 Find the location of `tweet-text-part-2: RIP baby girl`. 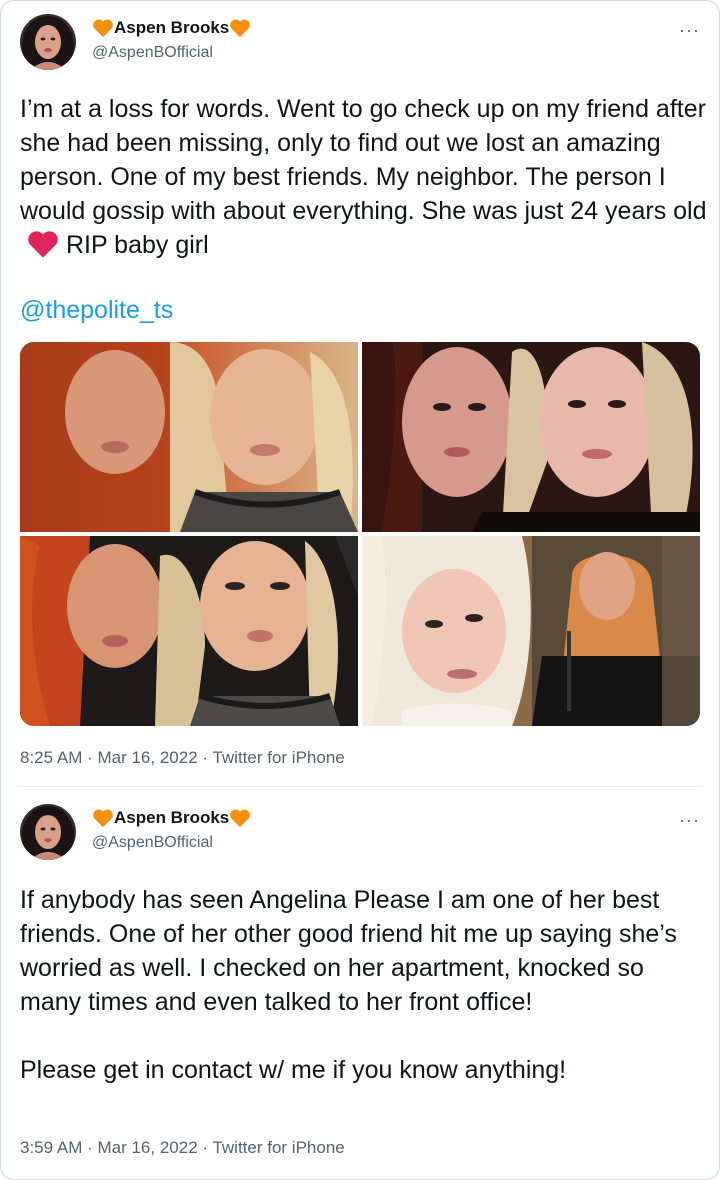

tweet-text-part-2: RIP baby girl is located at coordinates (137, 245).